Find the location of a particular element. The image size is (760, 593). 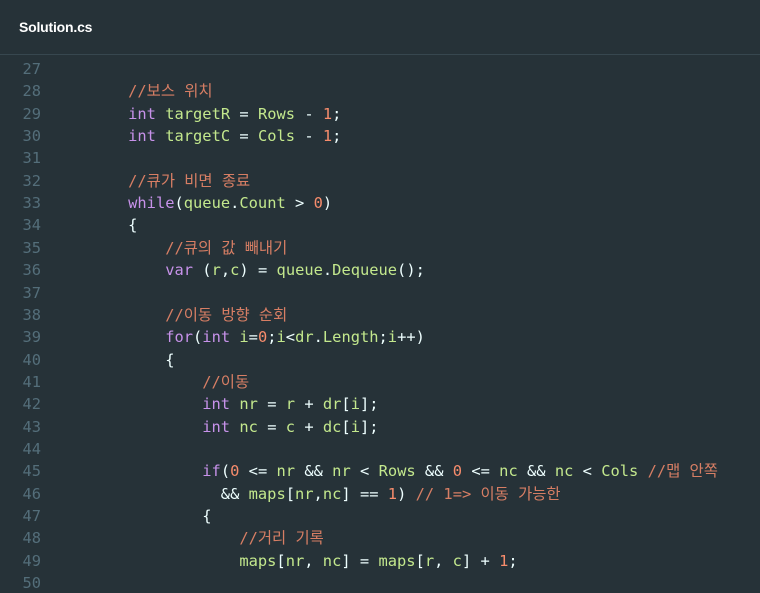

code-line: 50 is located at coordinates (380, 582).